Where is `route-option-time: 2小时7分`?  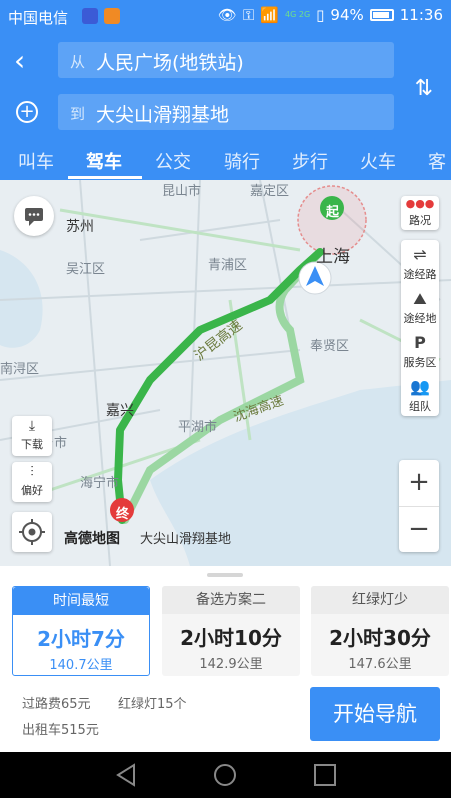
route-option-time: 2小时7分 is located at coordinates (81, 639).